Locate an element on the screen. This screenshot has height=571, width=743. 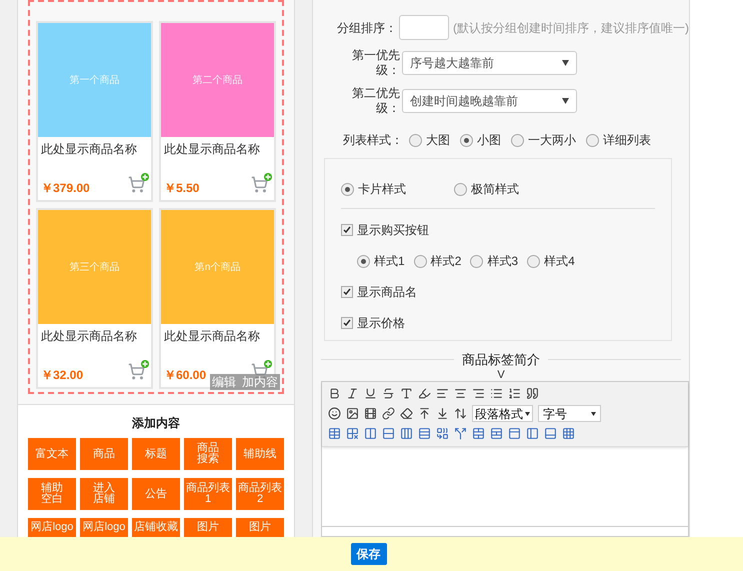
spacing-above-icon is located at coordinates (424, 413).